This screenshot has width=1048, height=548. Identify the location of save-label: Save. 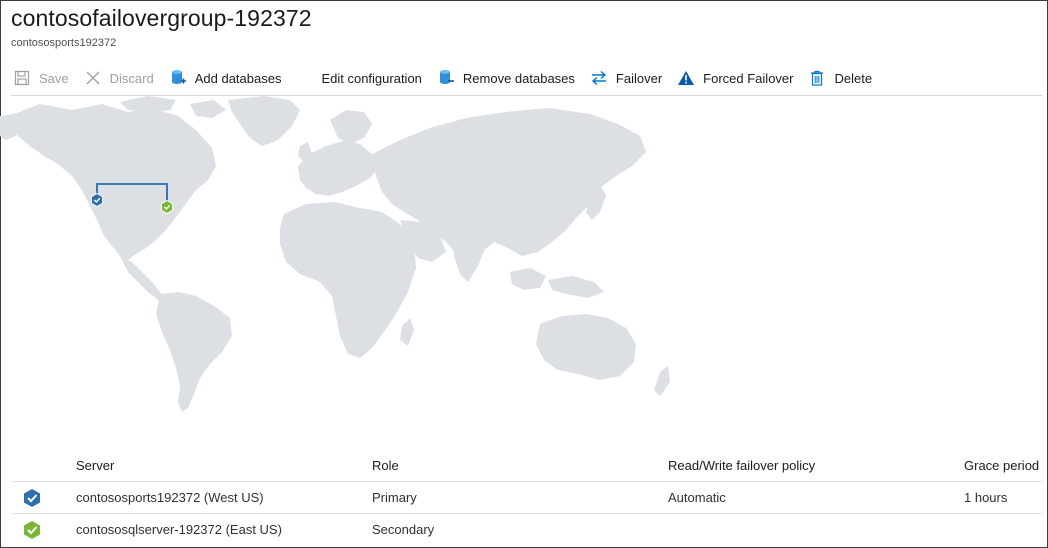
(54, 78).